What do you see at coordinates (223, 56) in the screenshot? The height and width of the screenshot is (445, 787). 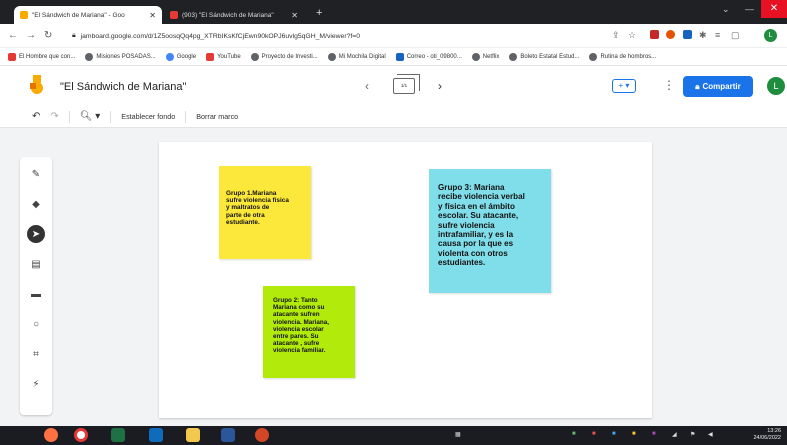 I see `bookmark-item: YouTube` at bounding box center [223, 56].